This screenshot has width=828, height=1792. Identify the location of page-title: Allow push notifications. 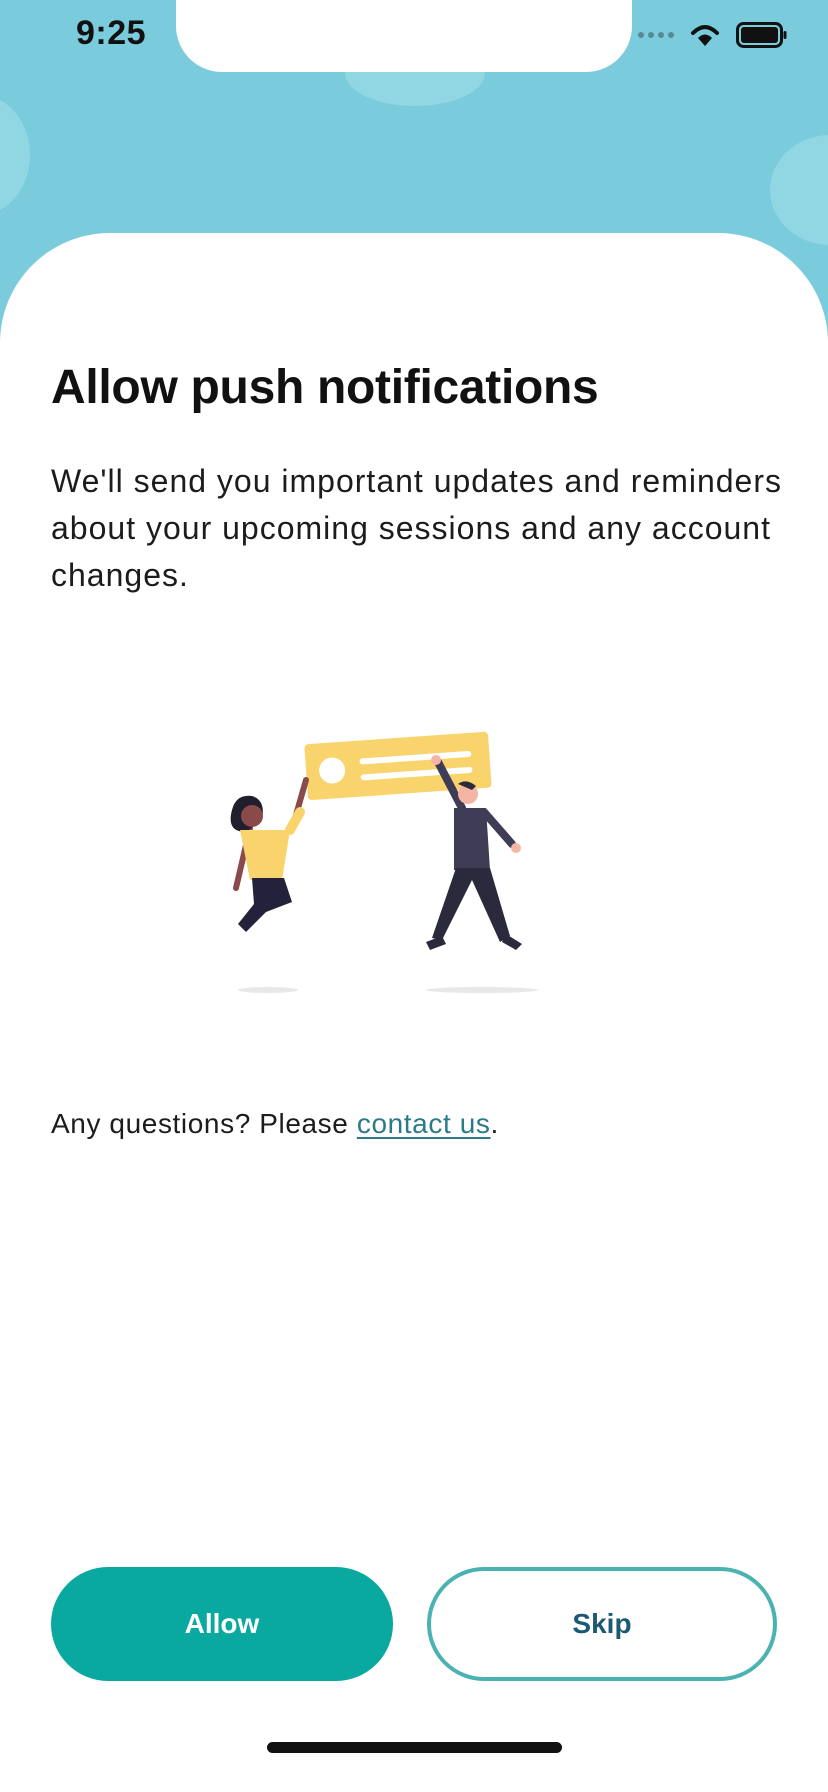
(325, 387).